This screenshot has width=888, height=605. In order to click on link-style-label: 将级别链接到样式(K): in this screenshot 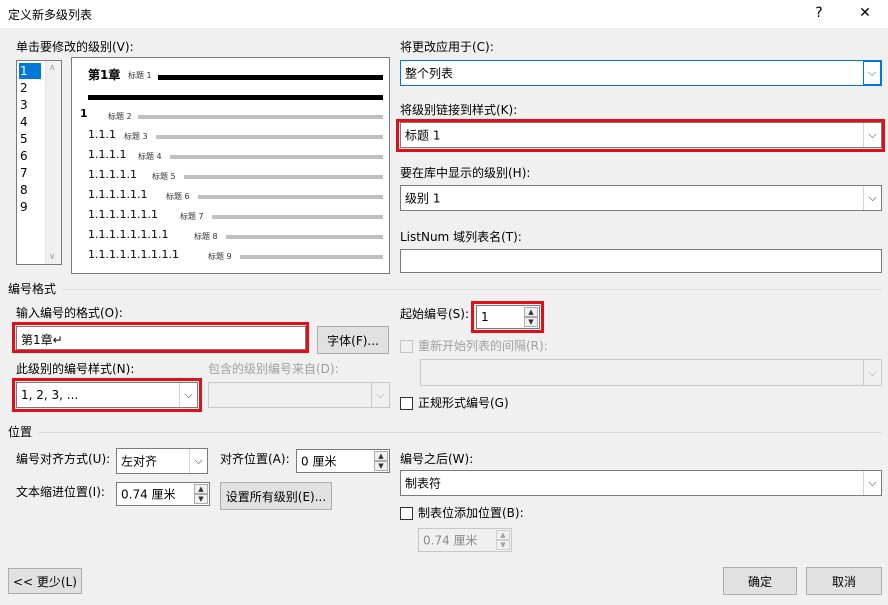, I will do `click(459, 110)`.